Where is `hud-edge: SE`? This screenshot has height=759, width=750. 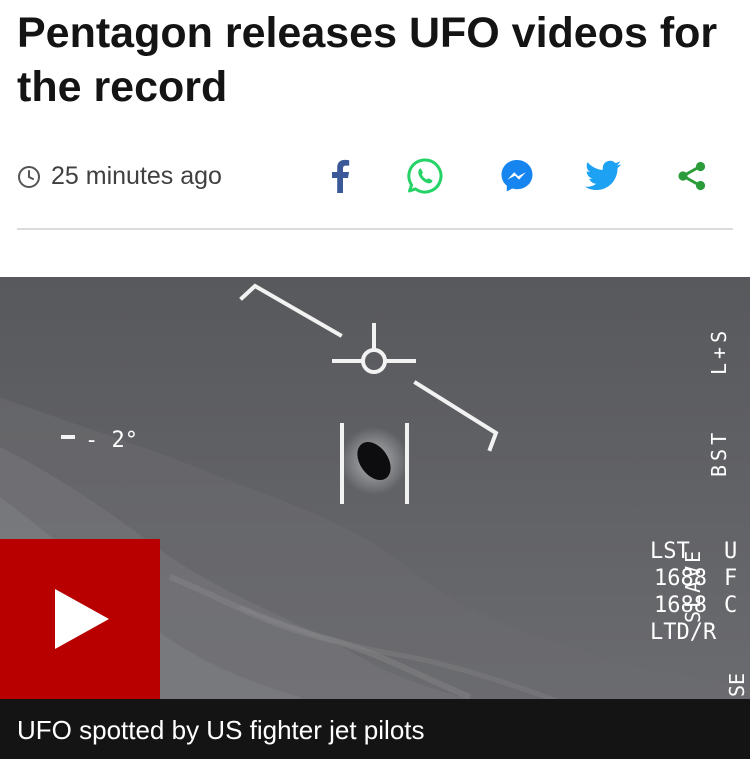 hud-edge: SE is located at coordinates (737, 685).